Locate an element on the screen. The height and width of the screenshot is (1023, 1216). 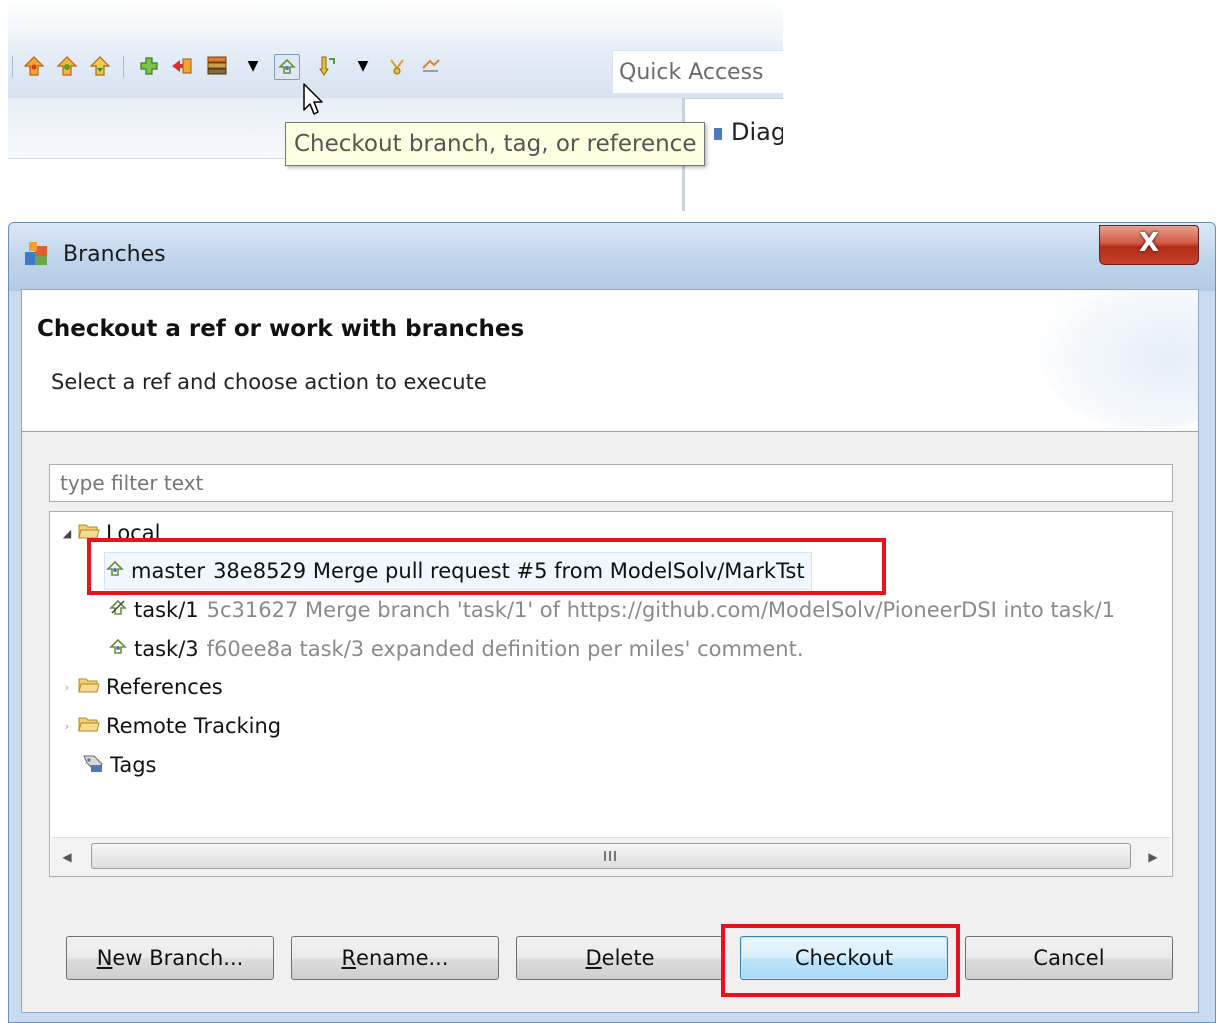
button-label: elete is located at coordinates (628, 958).